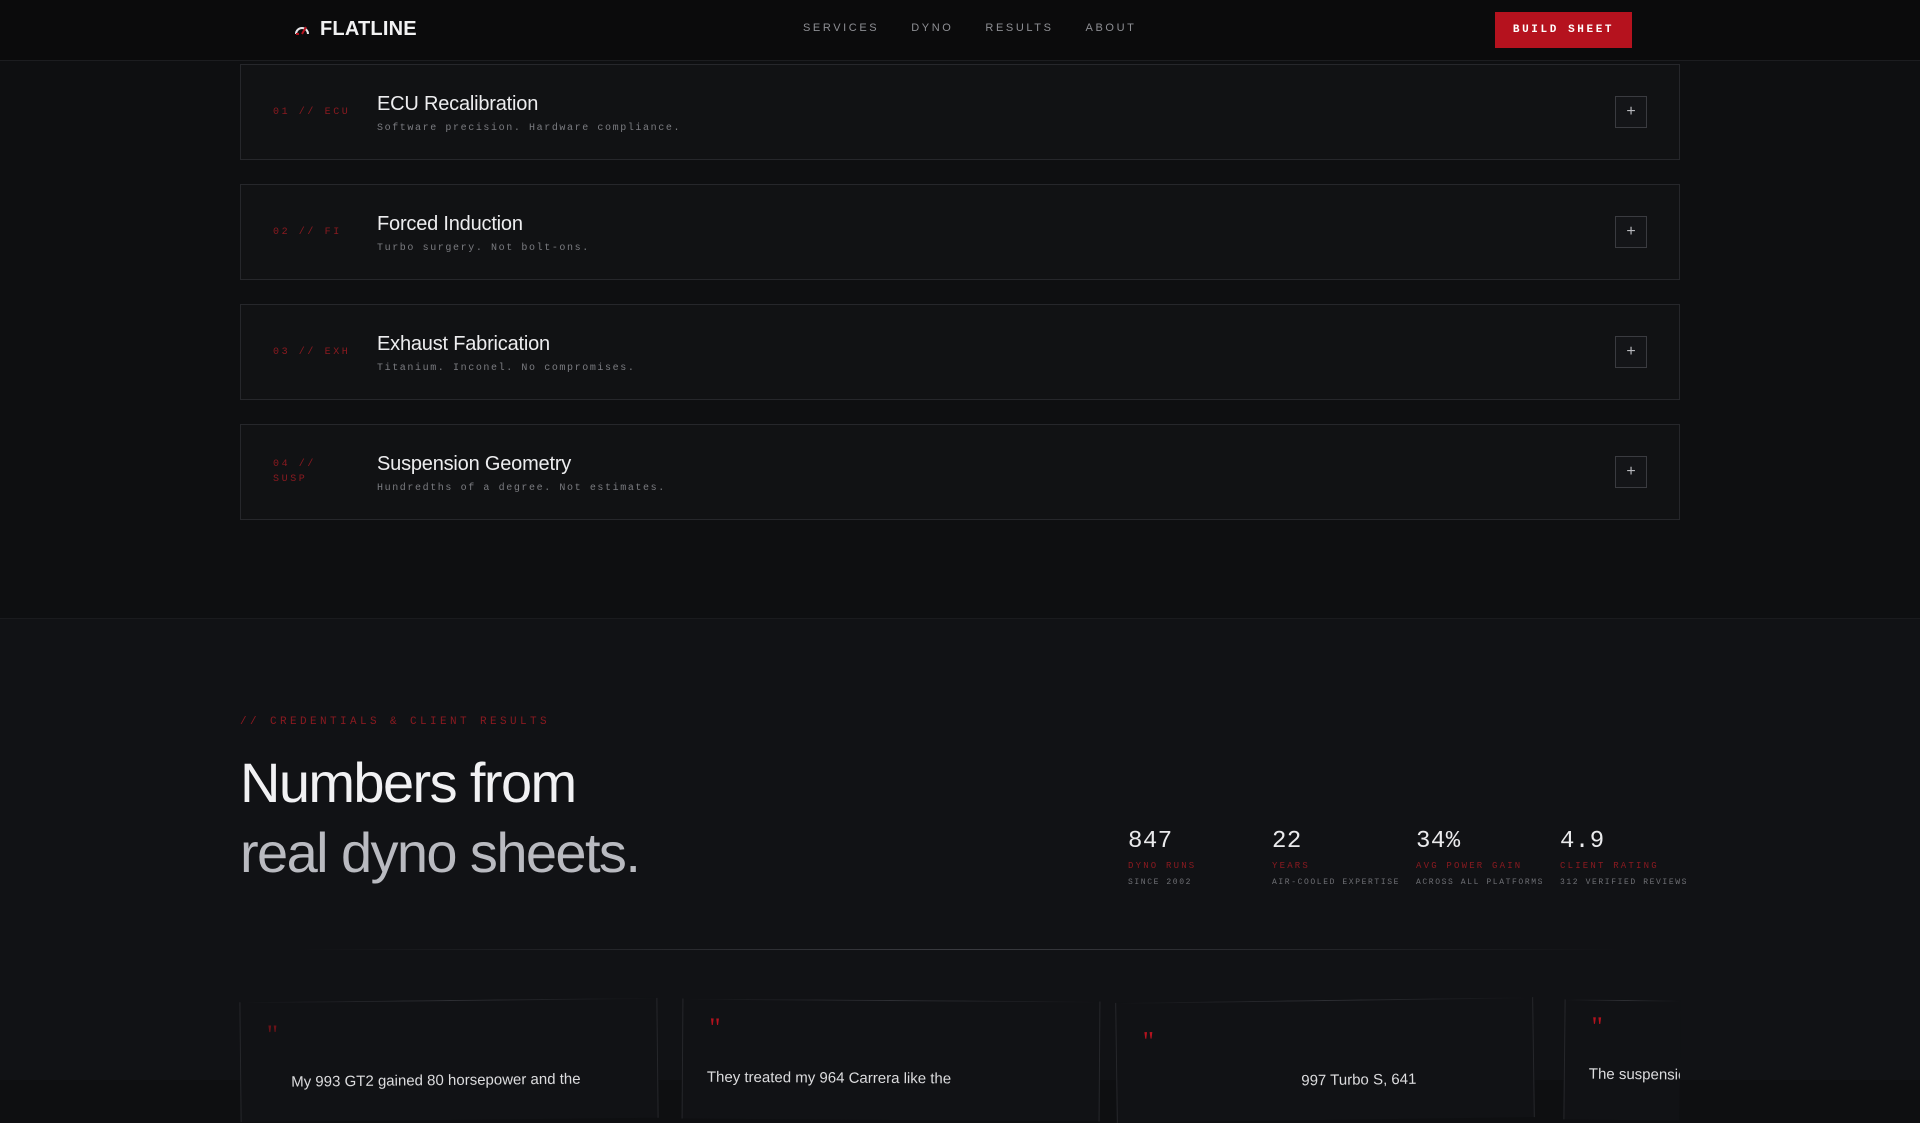  I want to click on service-code-line2: SUSP, so click(290, 479).